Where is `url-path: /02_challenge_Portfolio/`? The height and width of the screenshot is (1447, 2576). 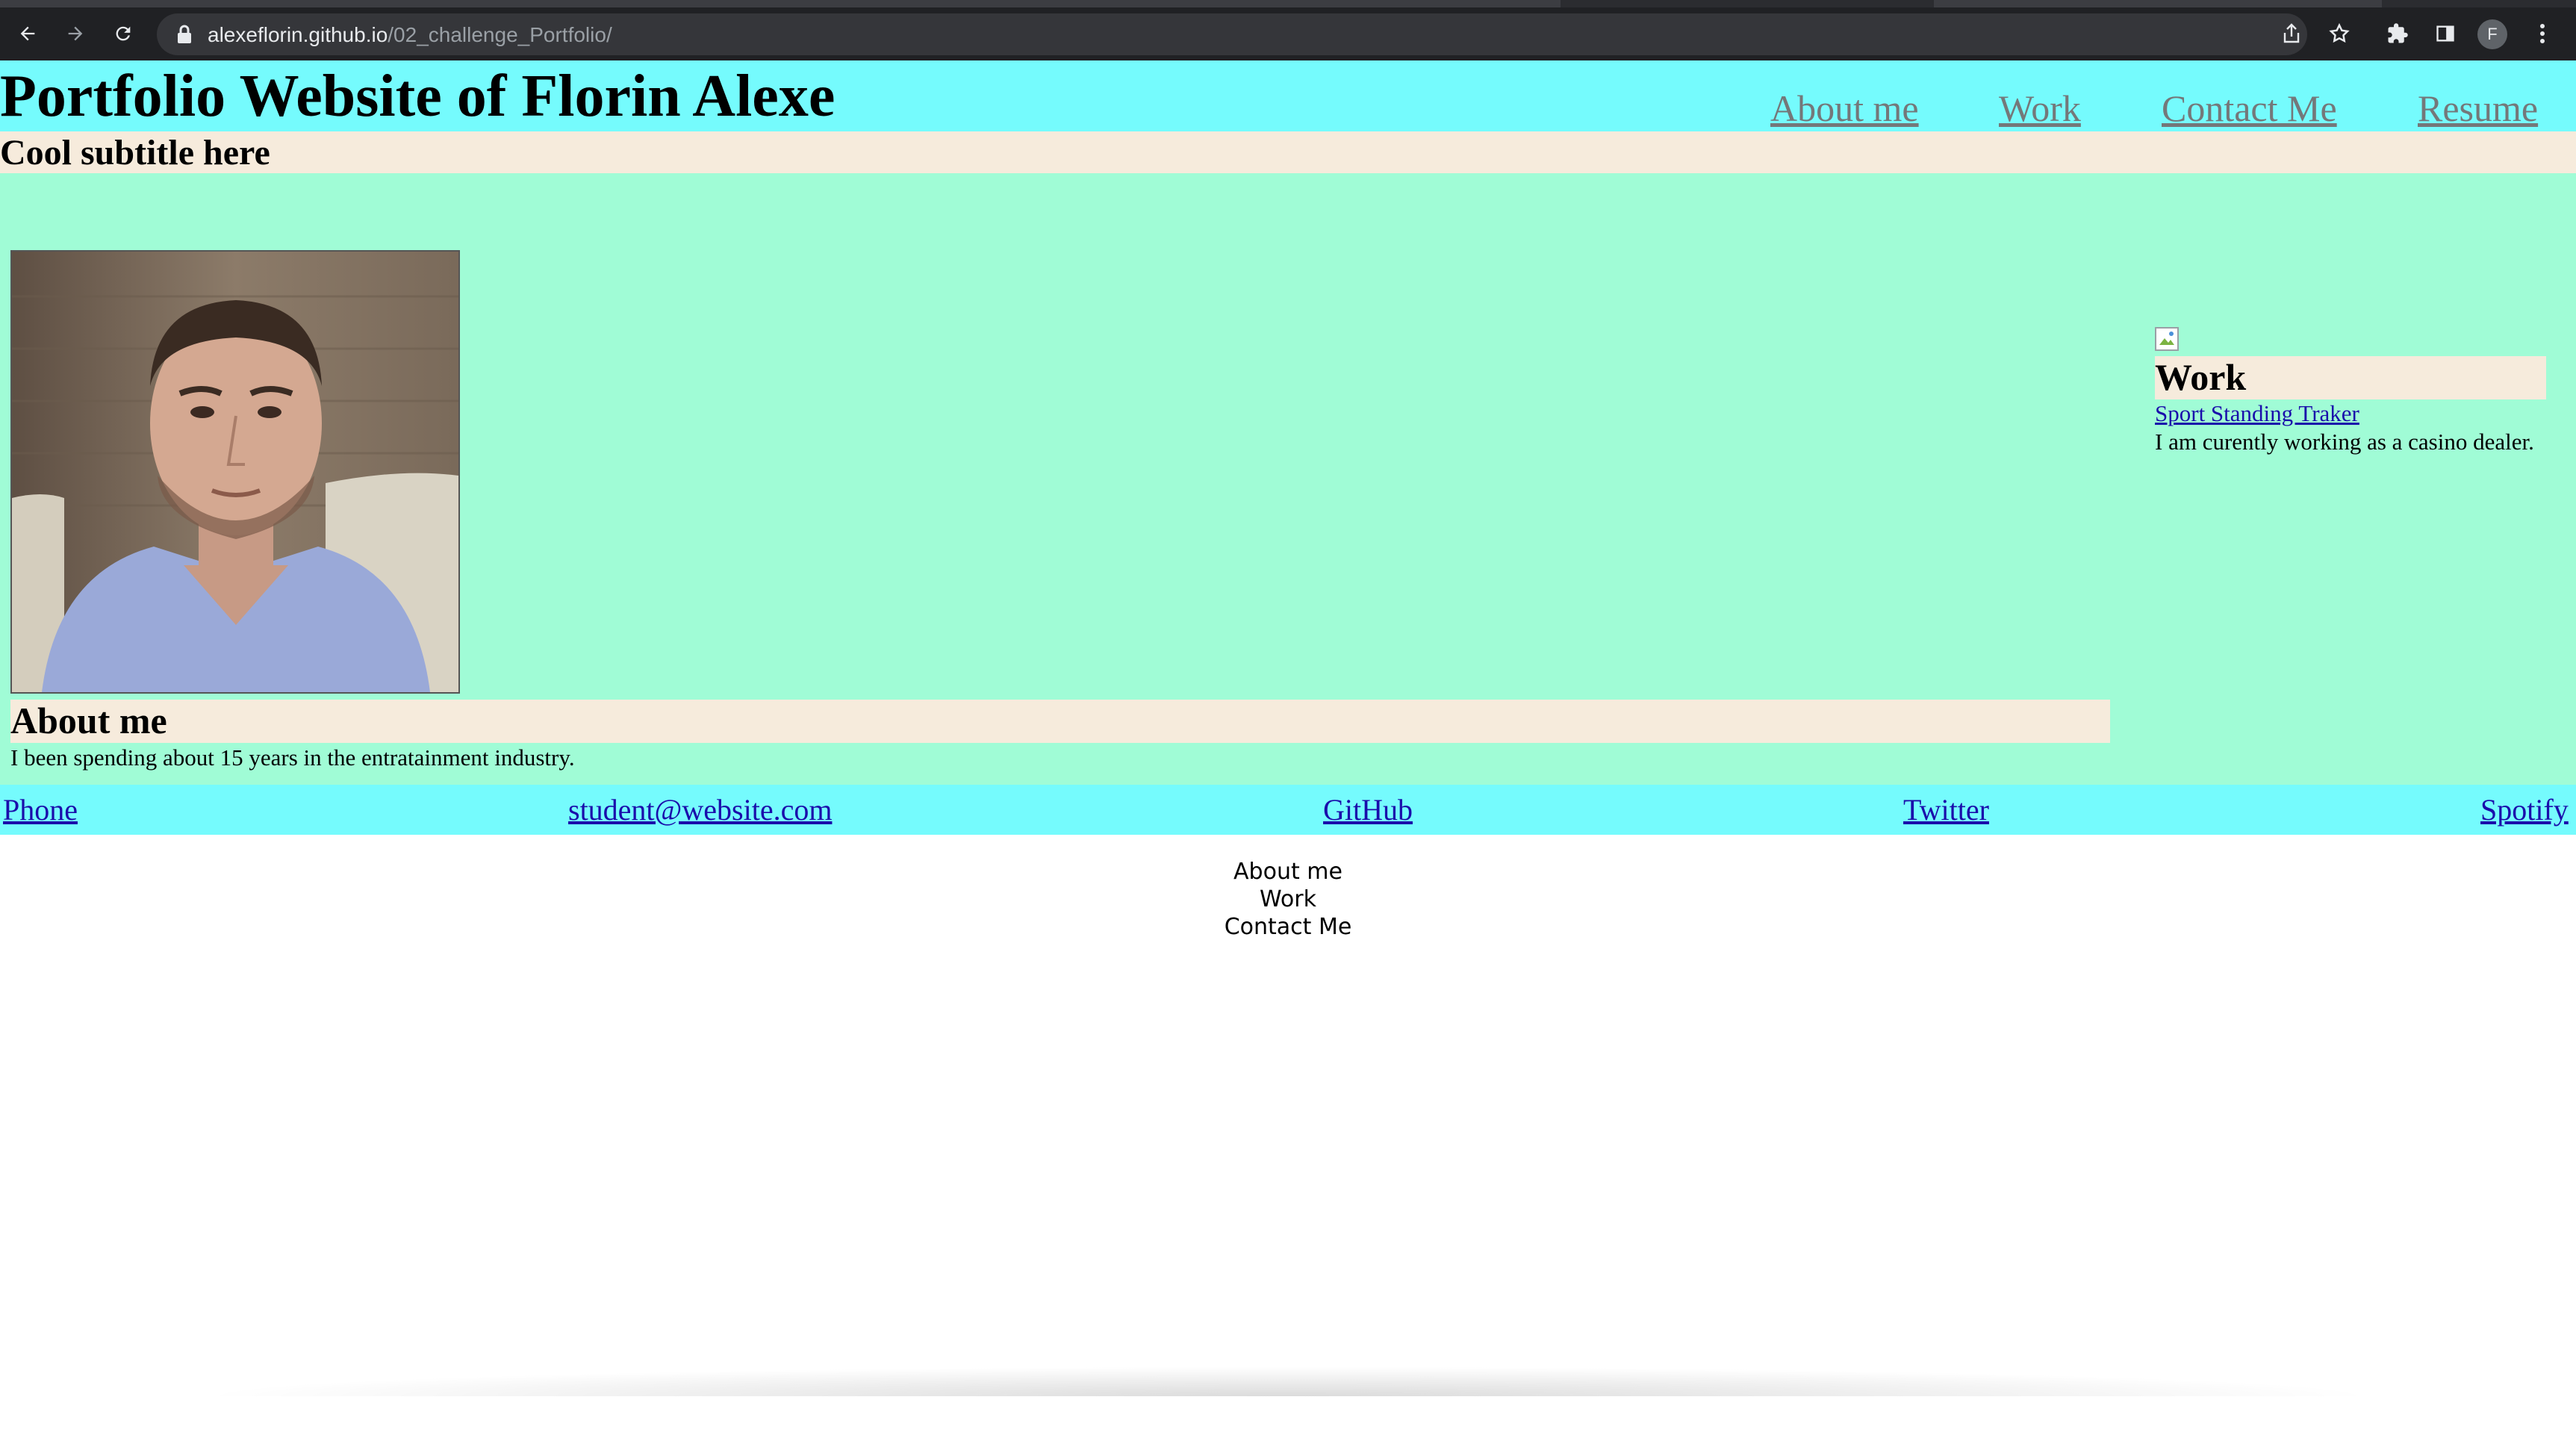
url-path: /02_challenge_Portfolio/ is located at coordinates (500, 34).